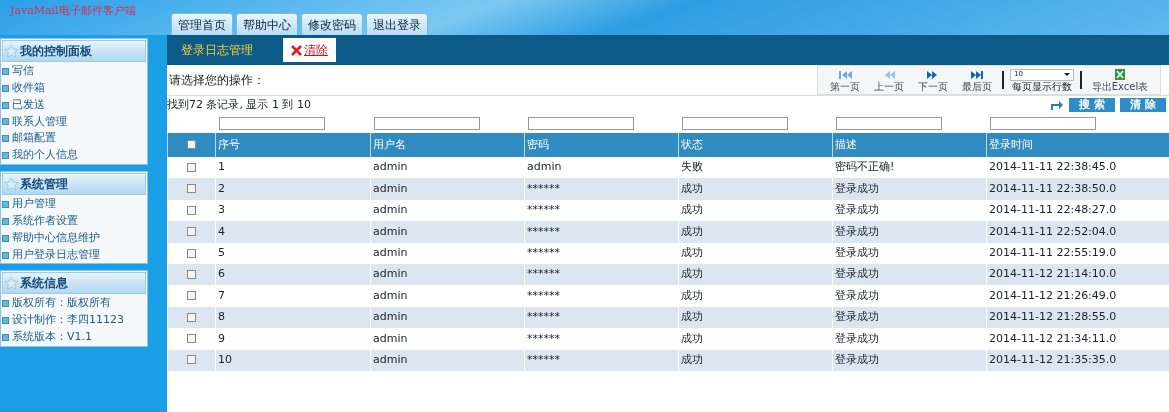 Image resolution: width=1169 pixels, height=412 pixels. What do you see at coordinates (191, 145) in the screenshot?
I see `select-all-checkbox` at bounding box center [191, 145].